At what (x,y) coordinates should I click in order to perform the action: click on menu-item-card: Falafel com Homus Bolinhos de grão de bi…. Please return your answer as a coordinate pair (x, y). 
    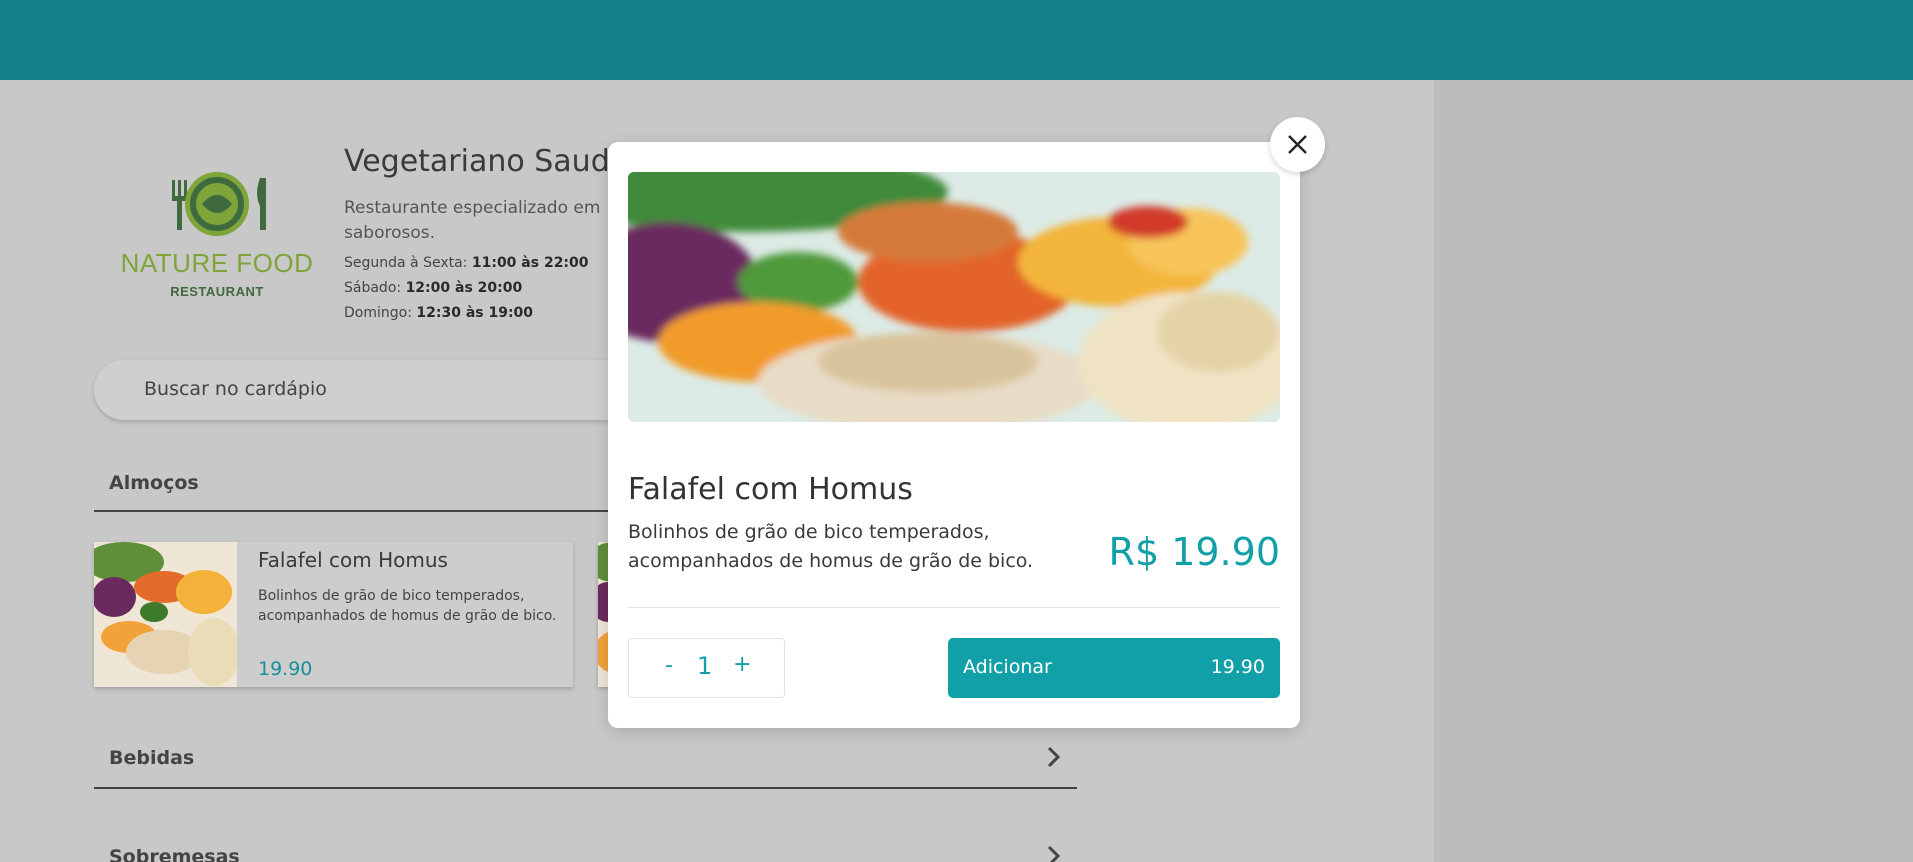
    Looking at the image, I should click on (333, 614).